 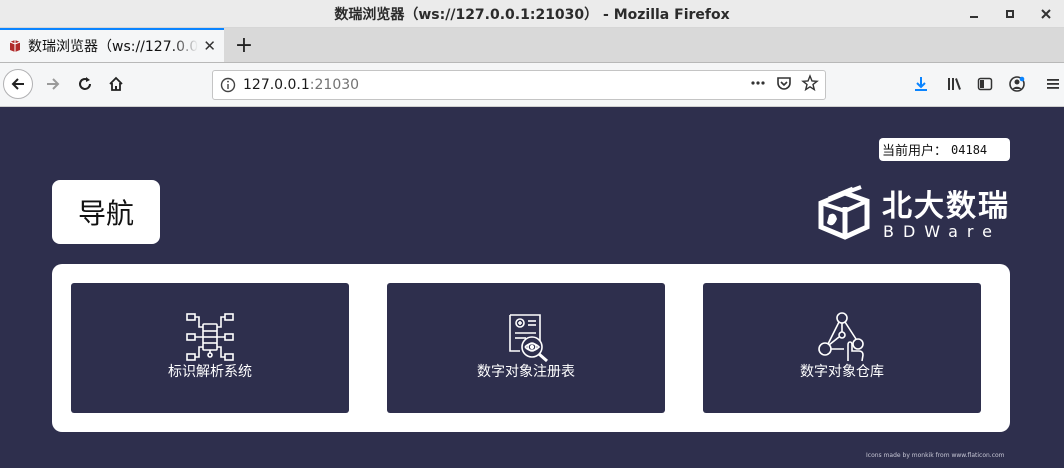 What do you see at coordinates (334, 85) in the screenshot?
I see `url-port: :21030` at bounding box center [334, 85].